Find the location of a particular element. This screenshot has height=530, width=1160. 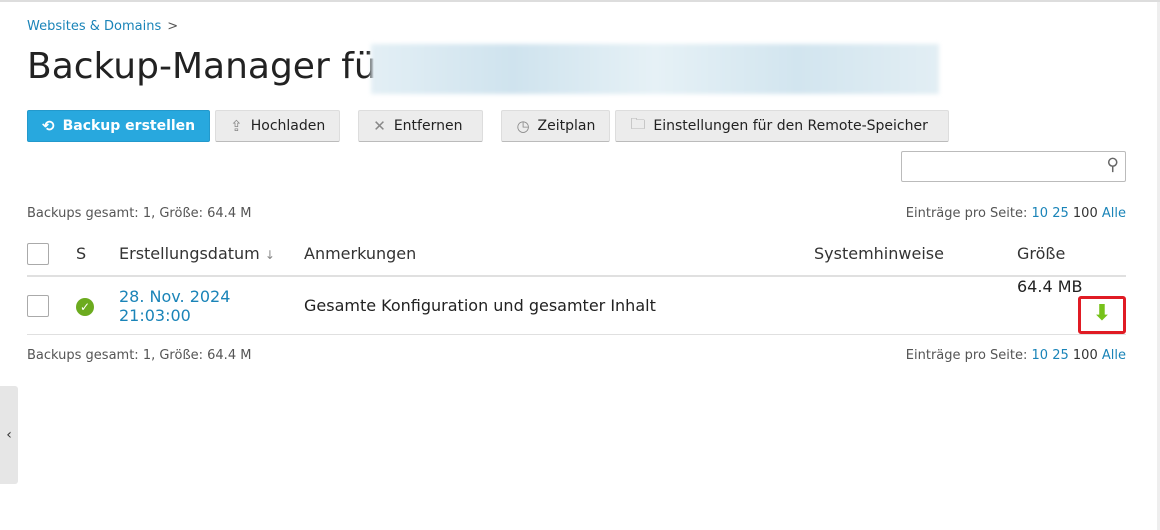

redacted-domain is located at coordinates (655, 69).